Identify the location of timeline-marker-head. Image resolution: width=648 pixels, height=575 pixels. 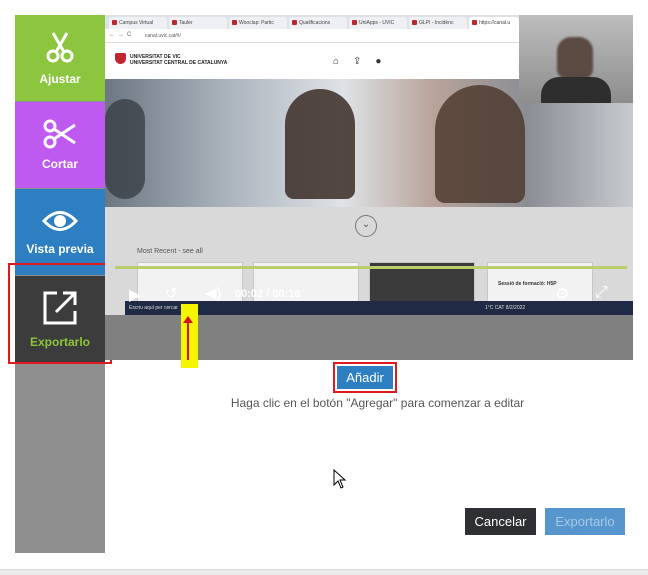
(188, 319).